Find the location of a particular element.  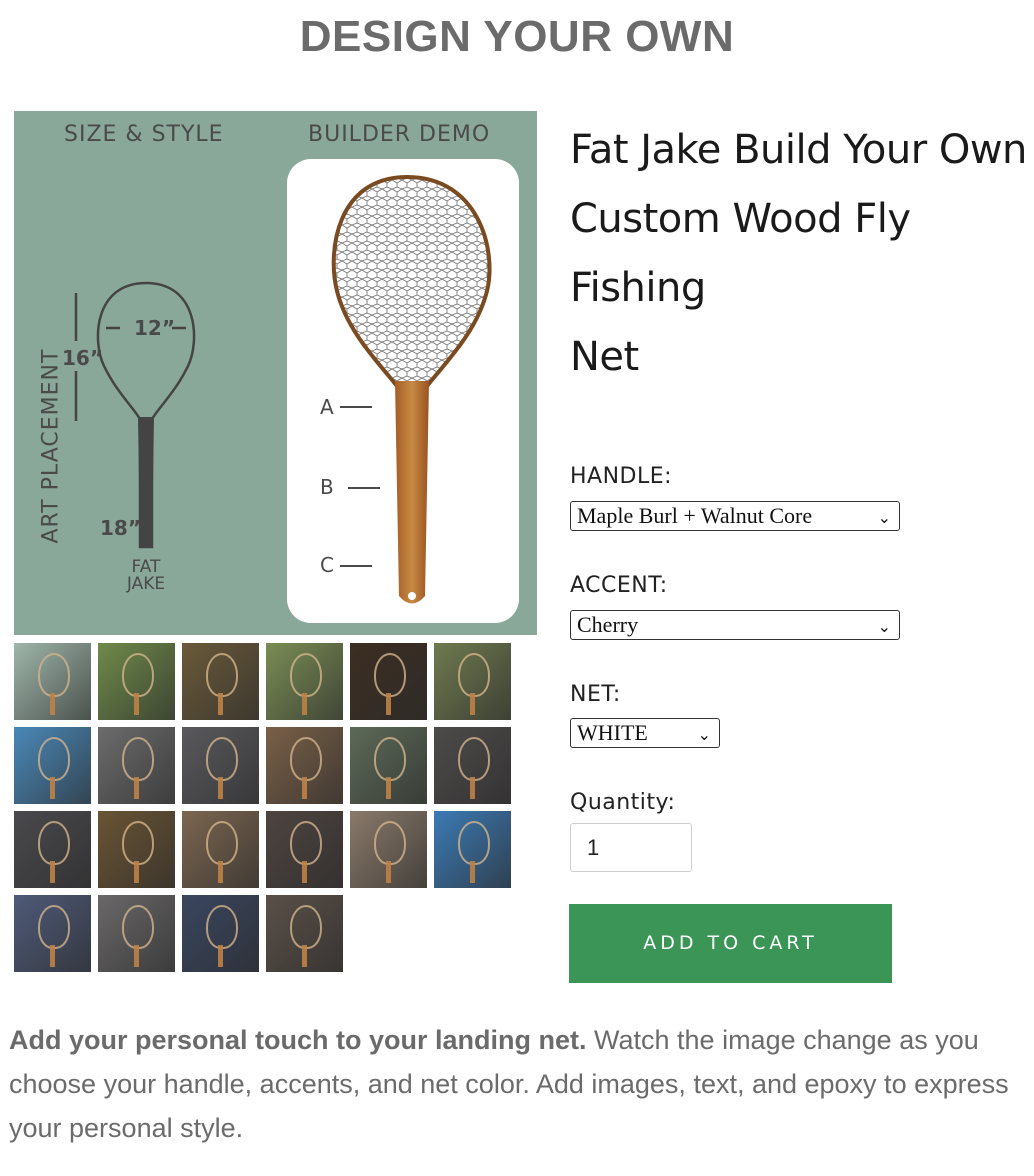

handle-label: HANDLE: is located at coordinates (621, 476).